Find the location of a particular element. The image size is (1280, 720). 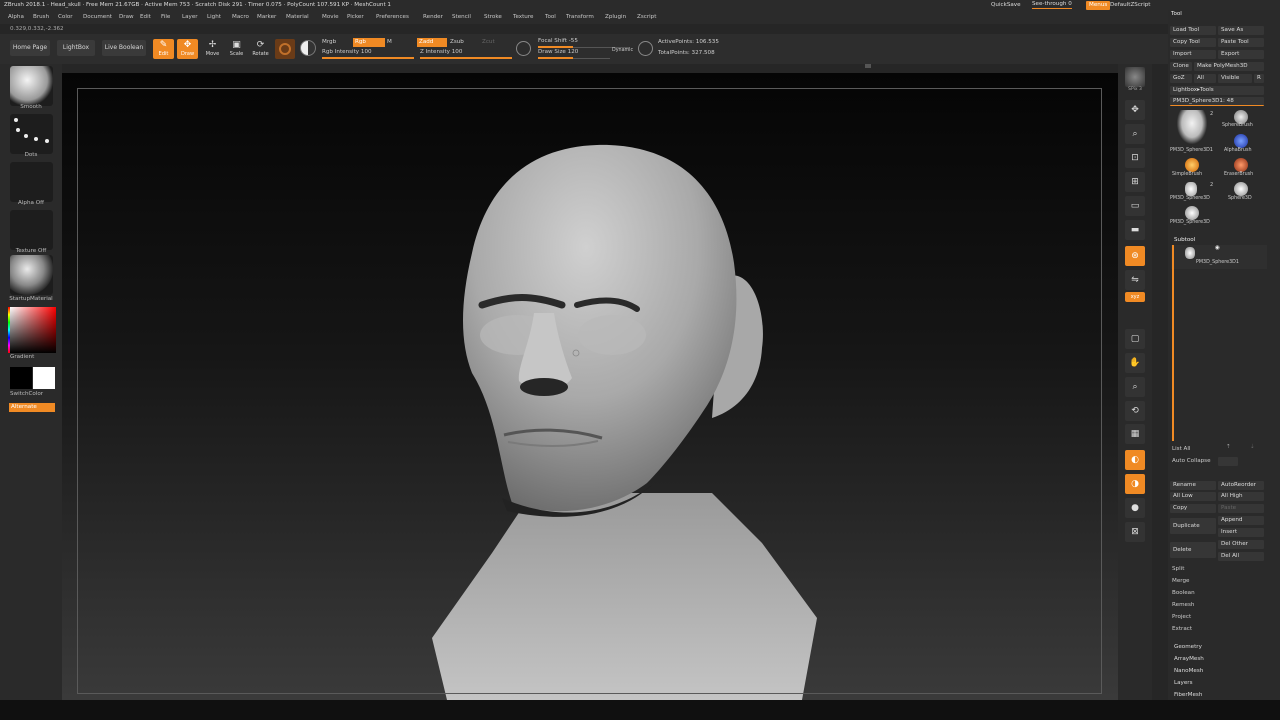

paste-button: Paste is located at coordinates (1241, 508).